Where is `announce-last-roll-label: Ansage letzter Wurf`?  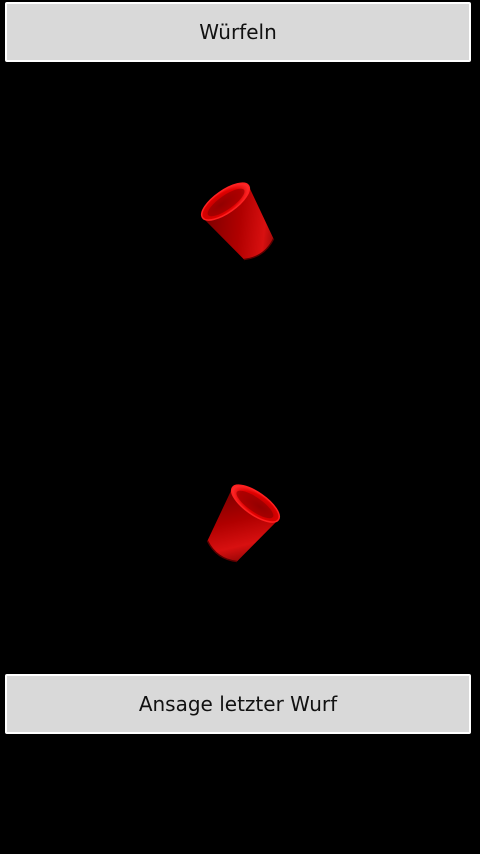
announce-last-roll-label: Ansage letzter Wurf is located at coordinates (238, 704).